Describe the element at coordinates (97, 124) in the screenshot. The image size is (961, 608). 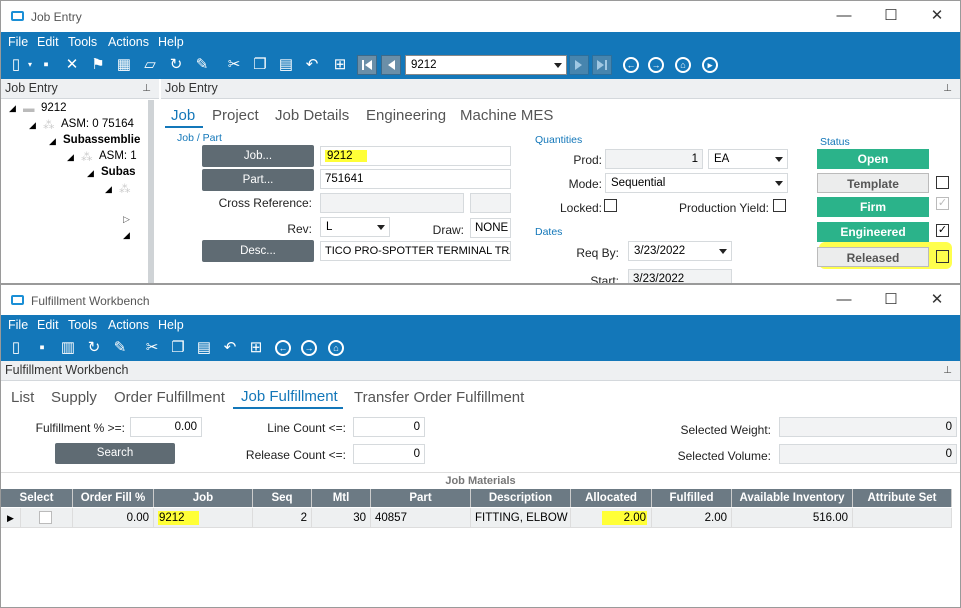
I see `tree-node-asm0: ASM: 0 75164` at that location.